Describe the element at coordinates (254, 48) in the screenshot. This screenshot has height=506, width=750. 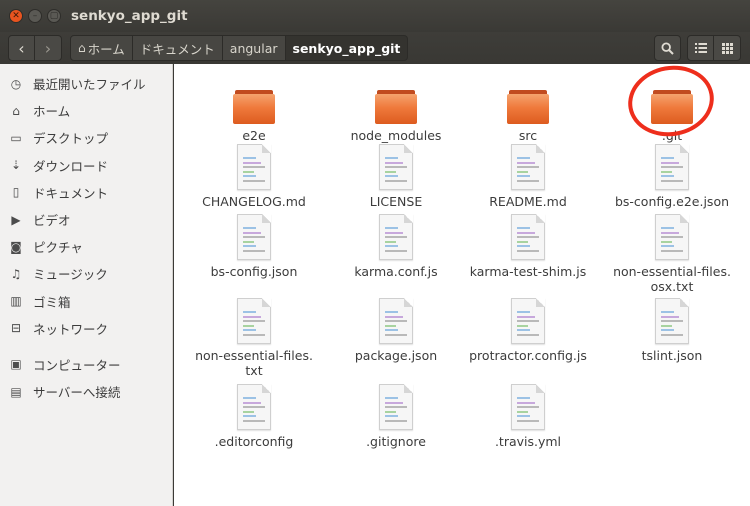
I see `breadcrumb-angular: angular` at that location.